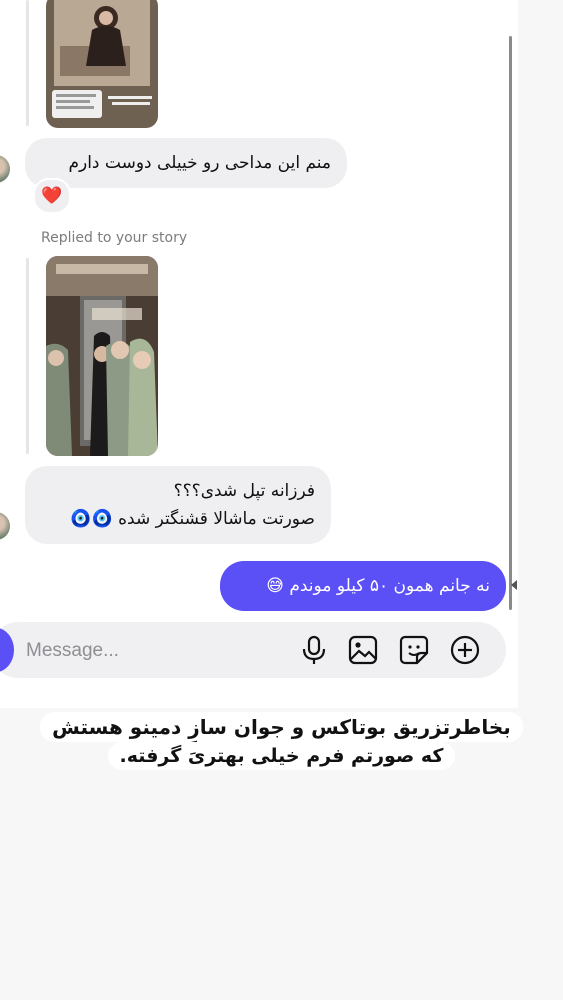  I want to click on scrollbar, so click(510, 323).